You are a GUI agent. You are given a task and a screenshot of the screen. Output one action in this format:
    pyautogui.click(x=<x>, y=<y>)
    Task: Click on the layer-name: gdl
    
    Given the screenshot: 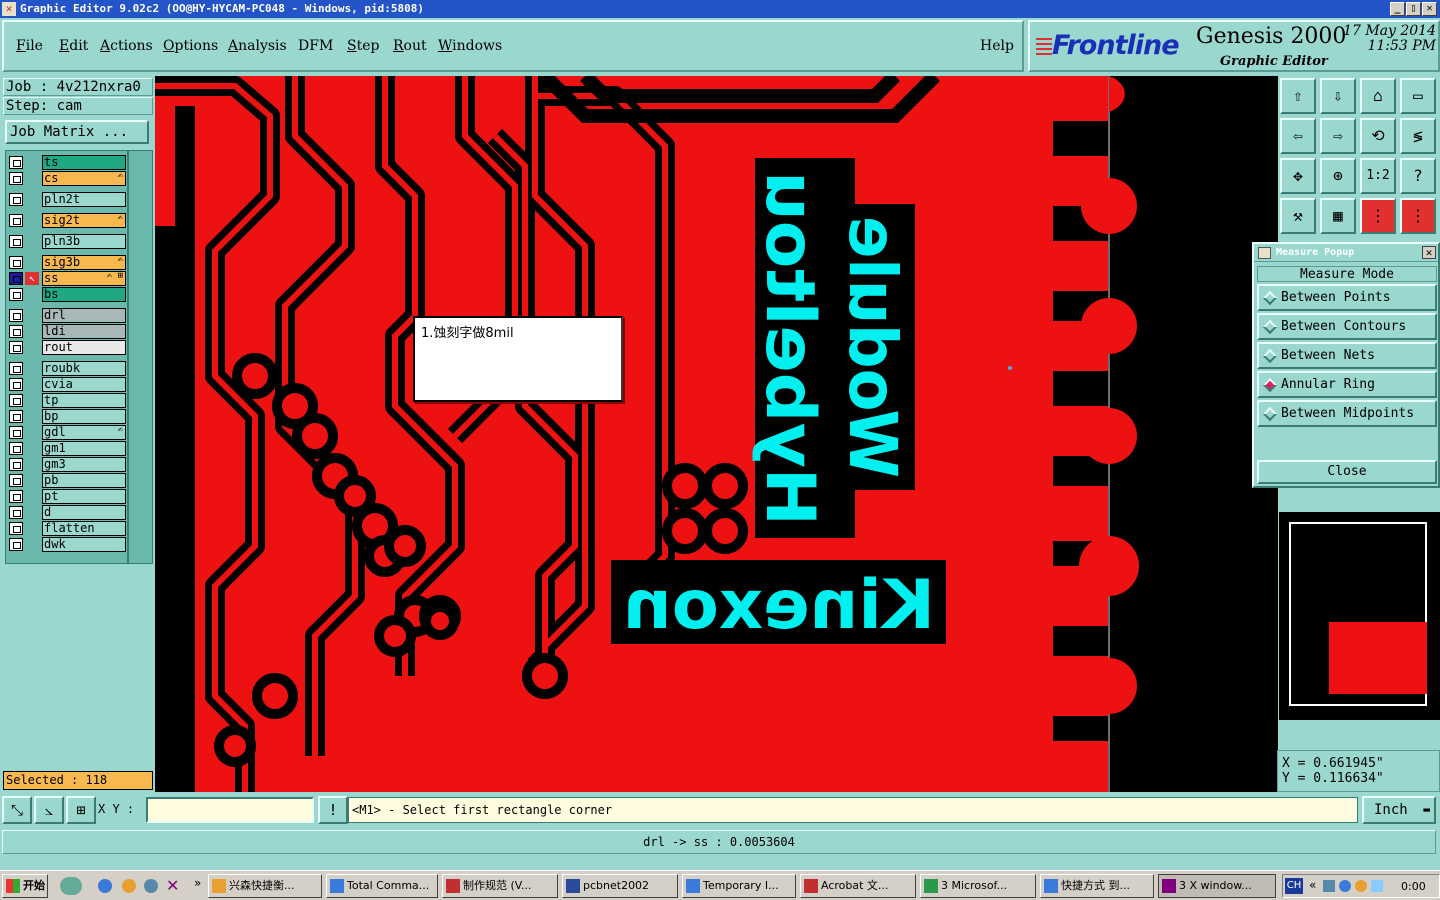 What is the action you would take?
    pyautogui.click(x=84, y=432)
    